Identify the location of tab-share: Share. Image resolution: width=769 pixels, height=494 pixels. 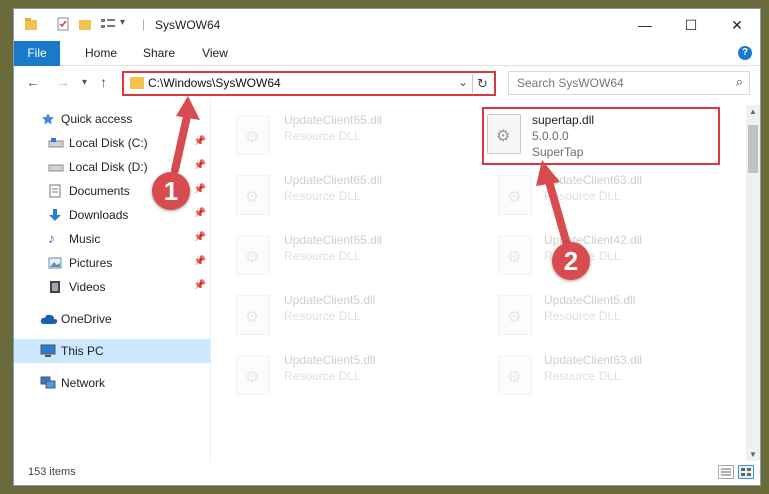
(159, 53).